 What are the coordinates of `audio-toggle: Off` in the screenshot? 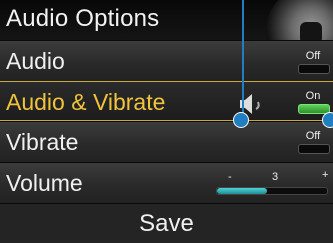 It's located at (314, 63).